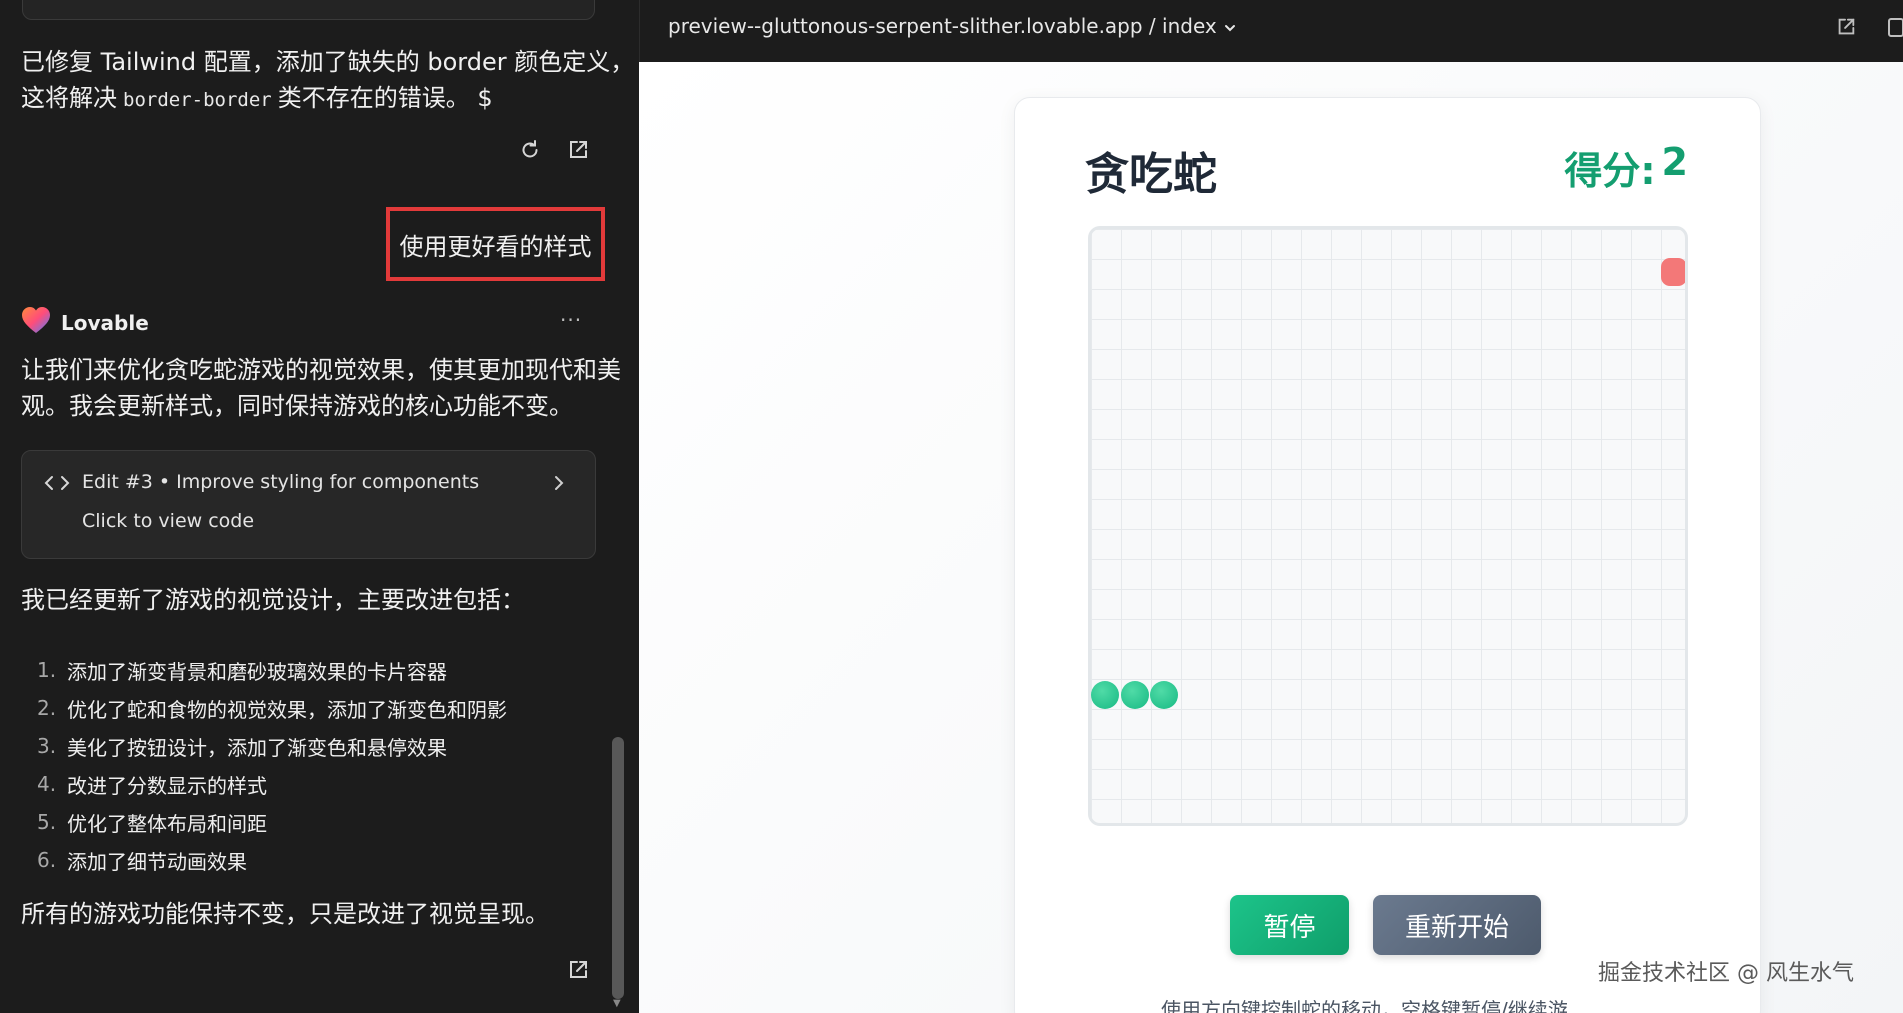 The width and height of the screenshot is (1903, 1013). I want to click on fix-message-line1: 已修复 Tailwind 配置，添加了缺失的 border 颜色定义，, so click(328, 62).